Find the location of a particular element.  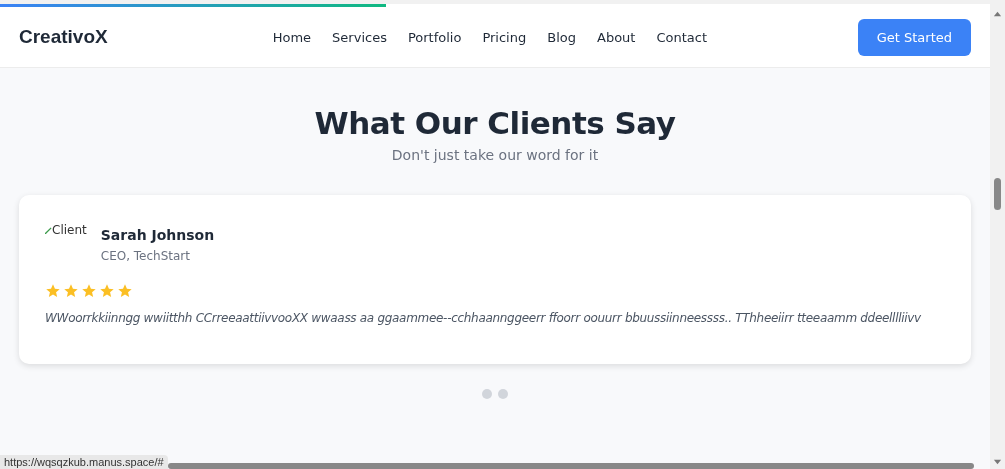

logo: CreativoX is located at coordinates (63, 37).